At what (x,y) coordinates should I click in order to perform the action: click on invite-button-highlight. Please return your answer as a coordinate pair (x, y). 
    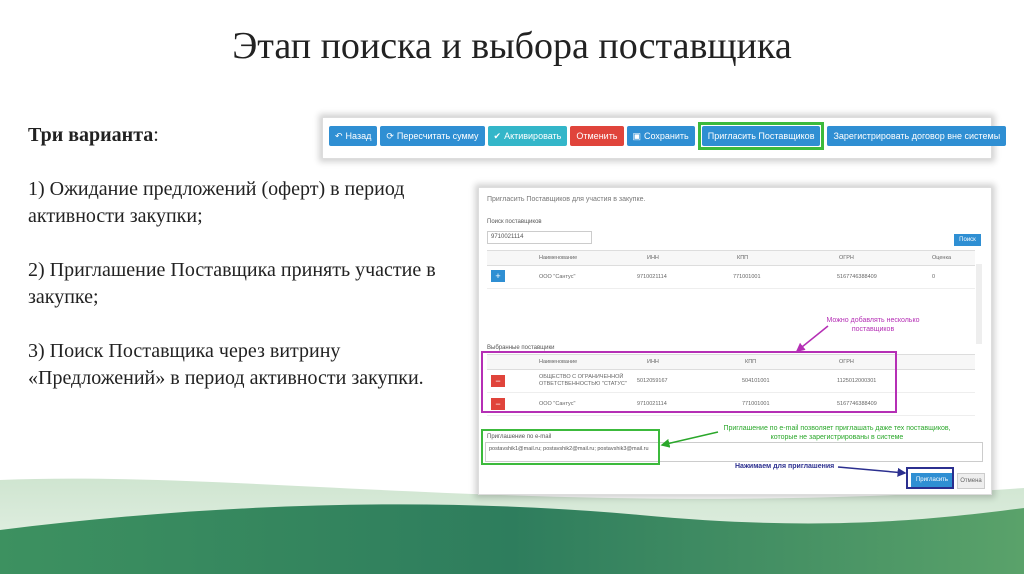
    Looking at the image, I should click on (930, 478).